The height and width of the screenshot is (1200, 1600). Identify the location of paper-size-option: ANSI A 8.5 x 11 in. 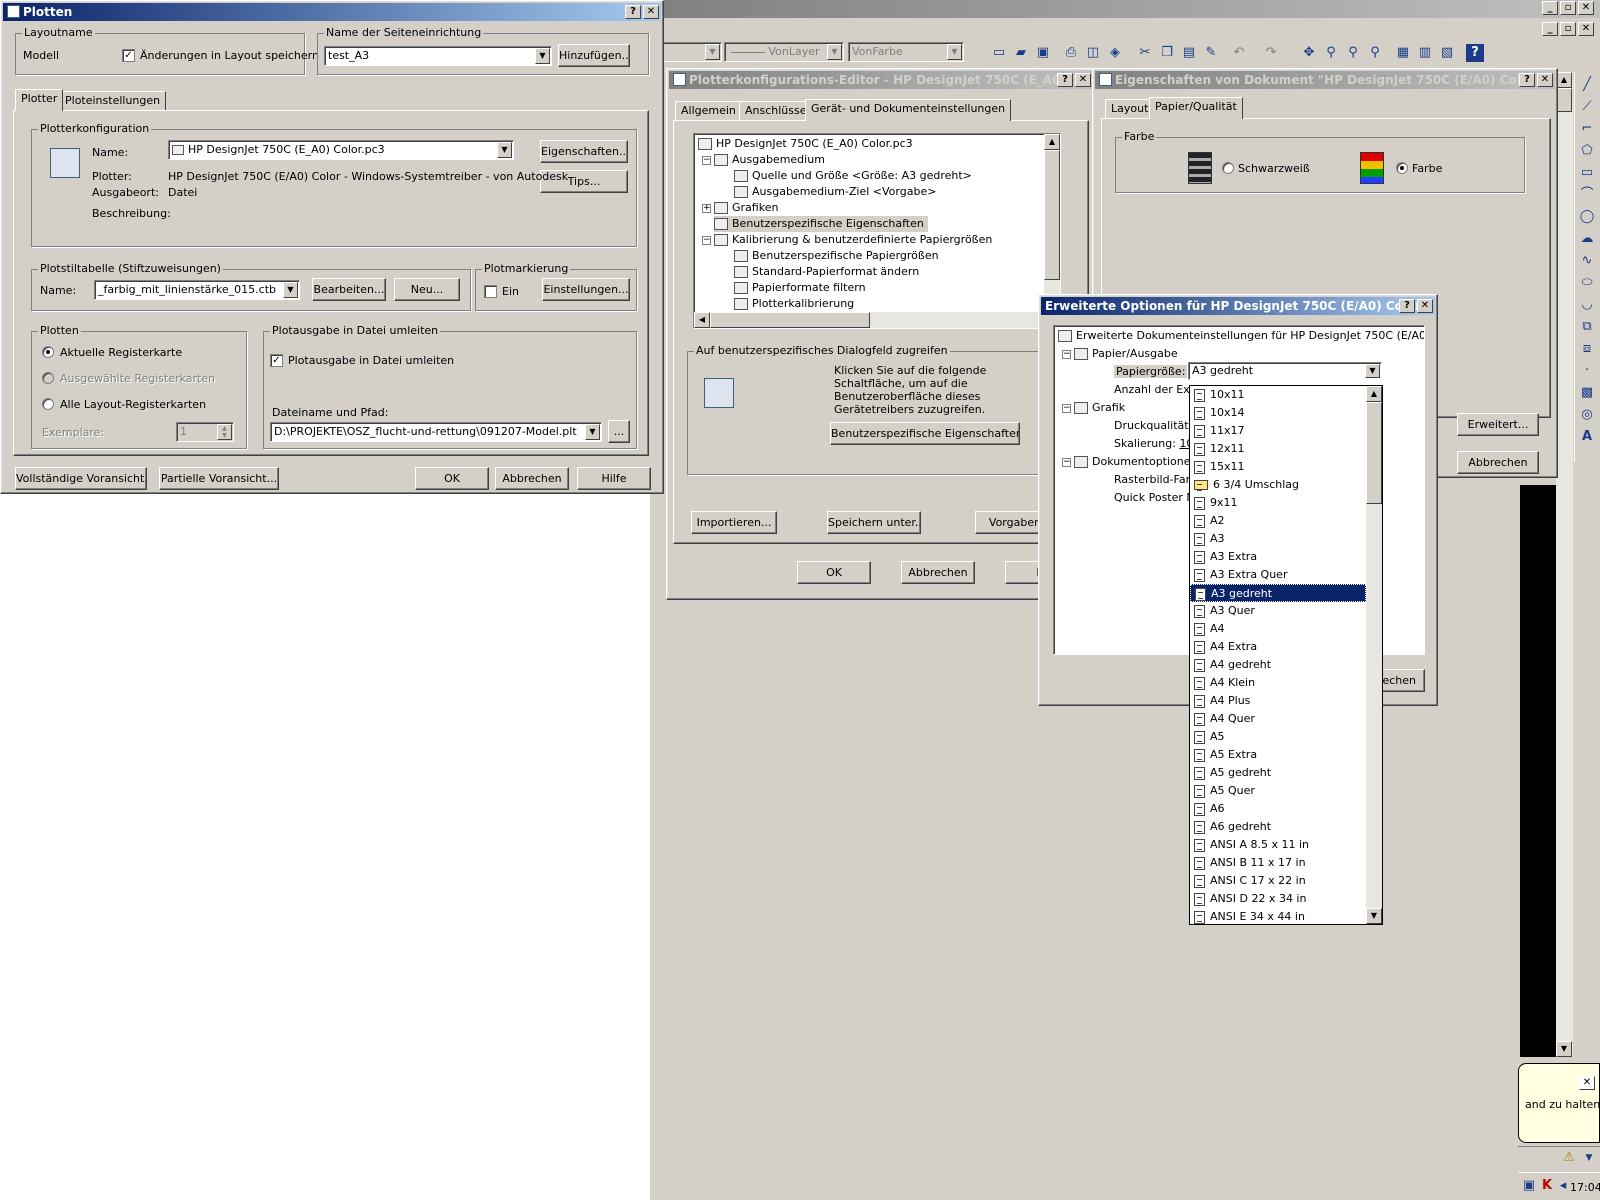
(1278, 845).